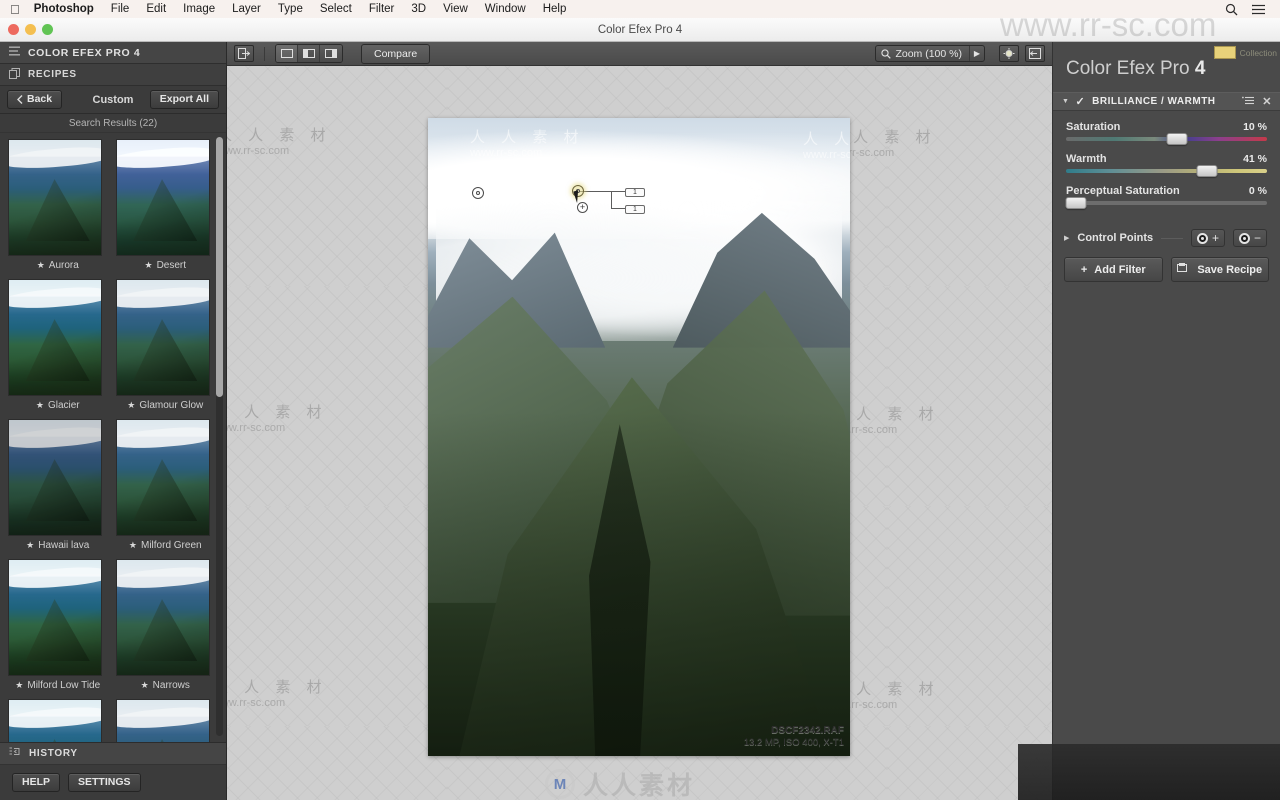  Describe the element at coordinates (455, 9) in the screenshot. I see `menu-item-view: View` at that location.